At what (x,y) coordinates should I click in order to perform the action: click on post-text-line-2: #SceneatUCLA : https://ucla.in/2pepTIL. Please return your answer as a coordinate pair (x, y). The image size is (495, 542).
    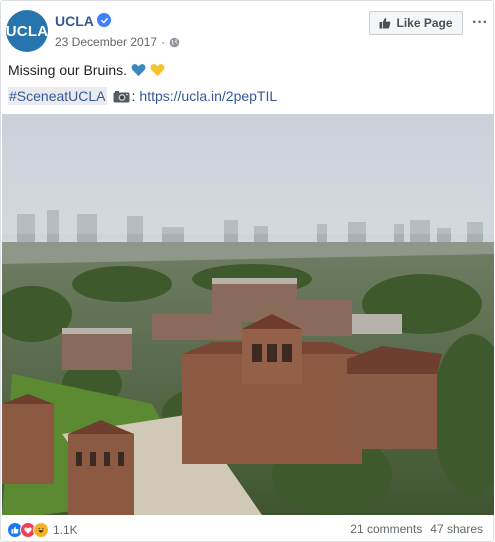
    Looking at the image, I should click on (142, 96).